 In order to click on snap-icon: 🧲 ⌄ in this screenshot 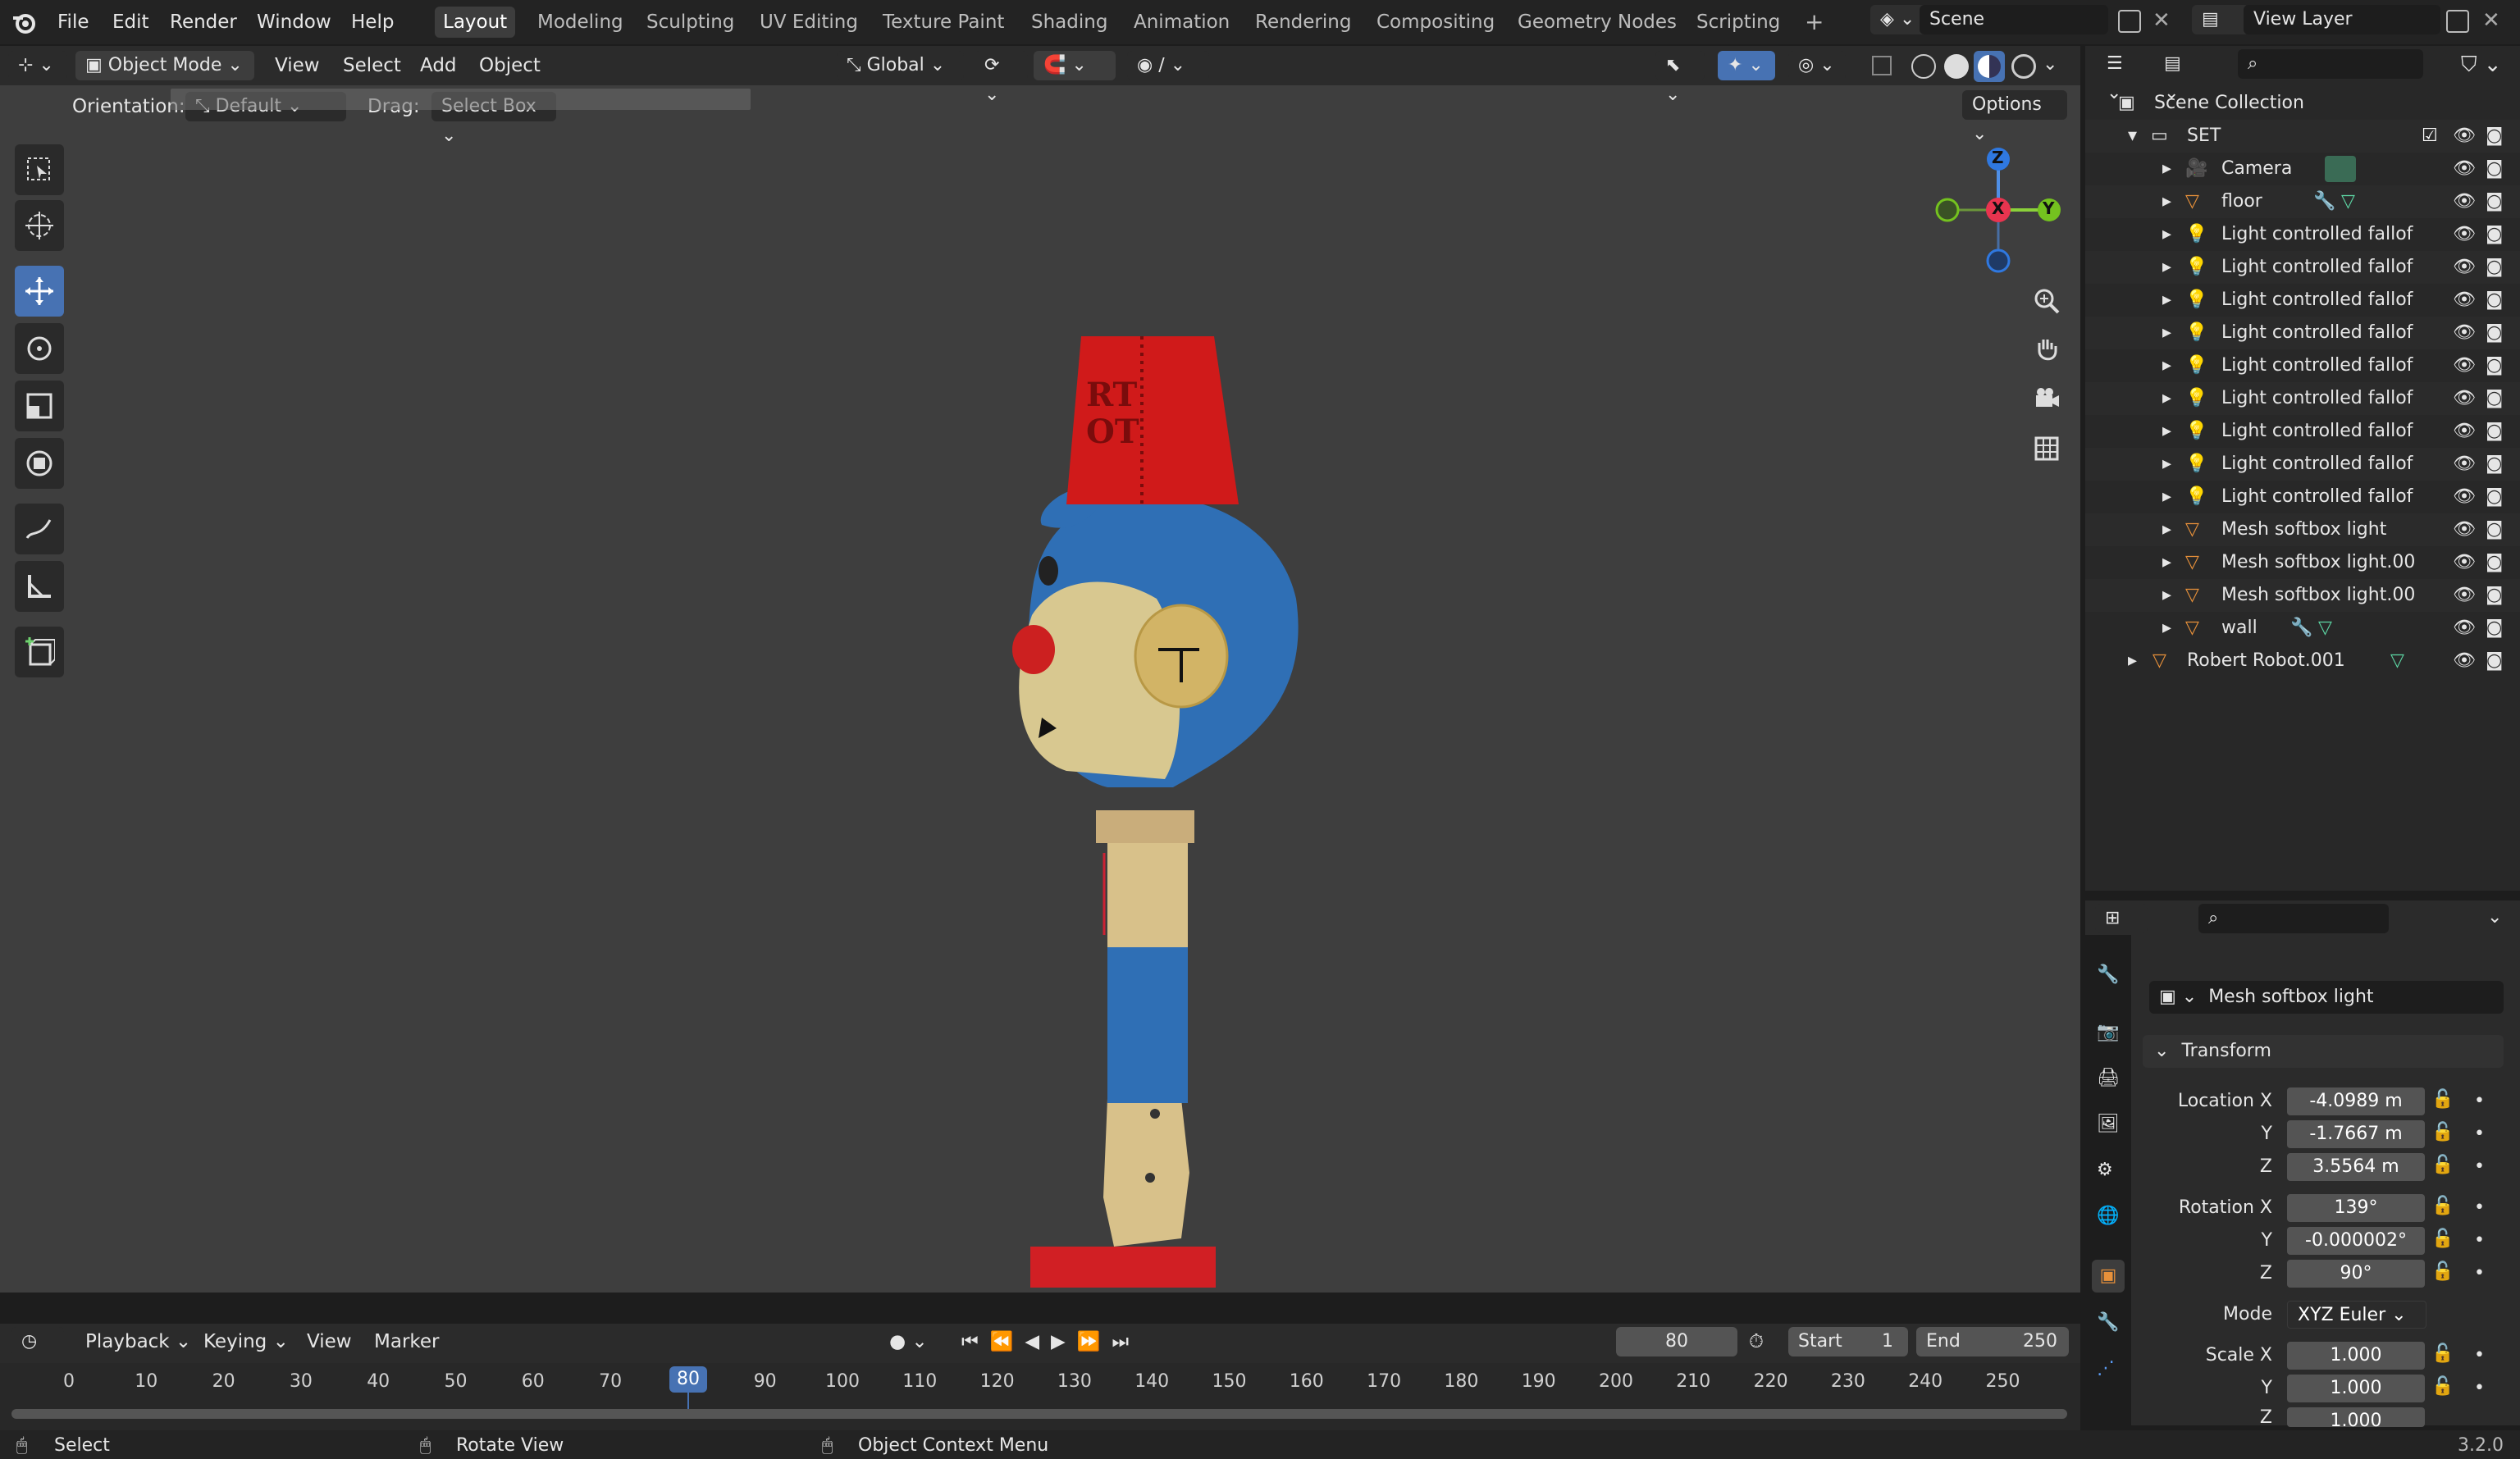, I will do `click(1075, 65)`.